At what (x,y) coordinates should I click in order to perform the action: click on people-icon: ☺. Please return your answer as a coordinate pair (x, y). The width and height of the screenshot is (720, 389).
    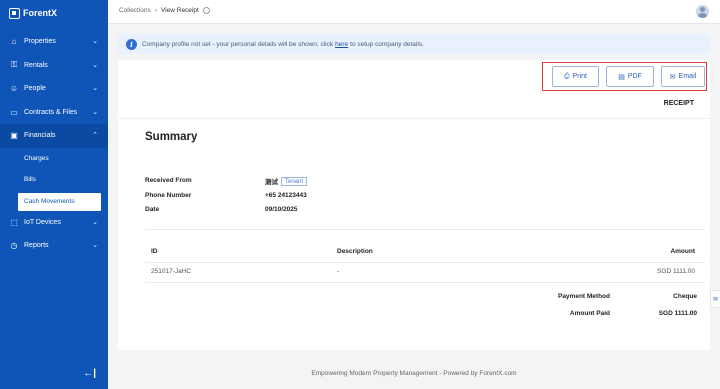
    Looking at the image, I should click on (14, 89).